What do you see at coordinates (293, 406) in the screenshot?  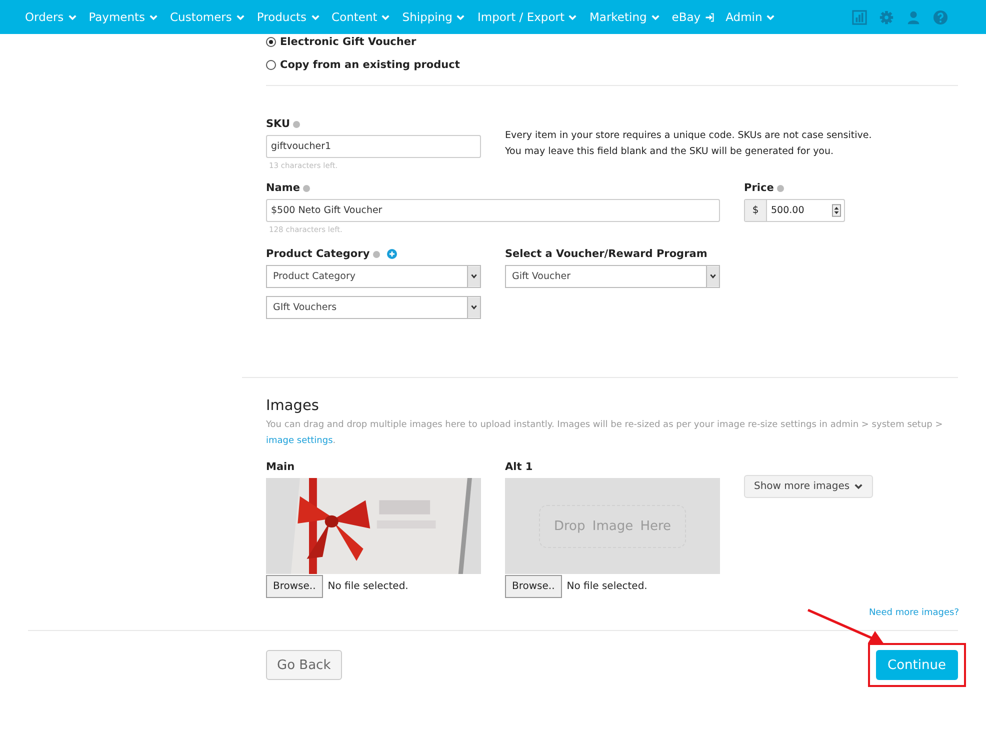 I see `section-title: Images` at bounding box center [293, 406].